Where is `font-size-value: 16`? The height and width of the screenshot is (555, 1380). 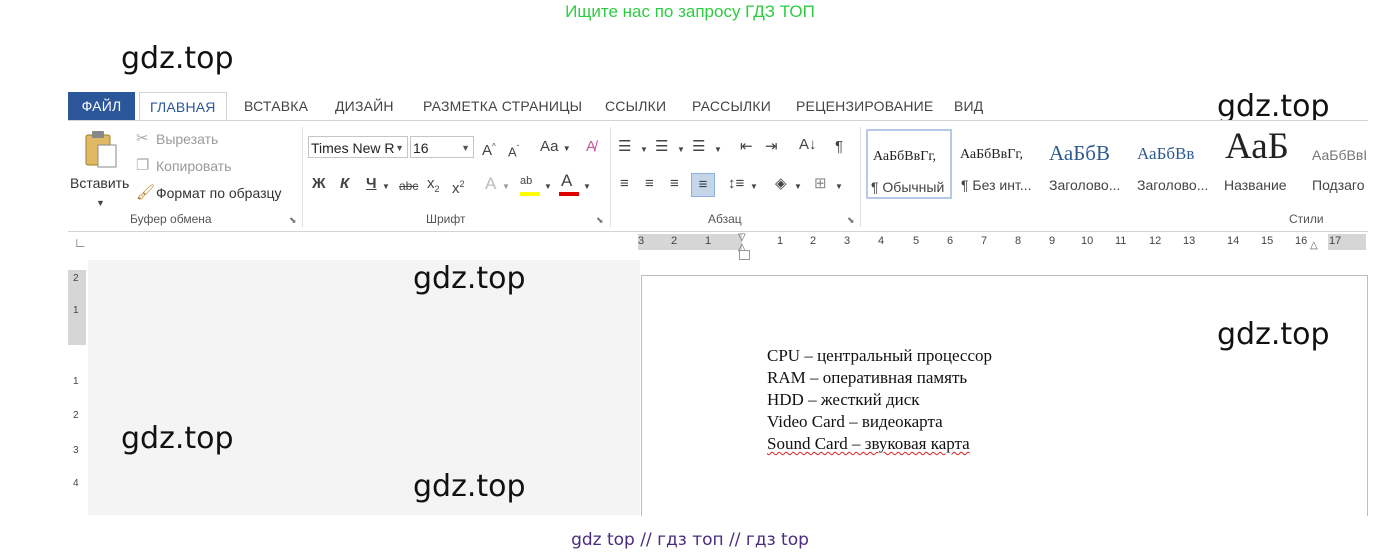 font-size-value: 16 is located at coordinates (421, 148).